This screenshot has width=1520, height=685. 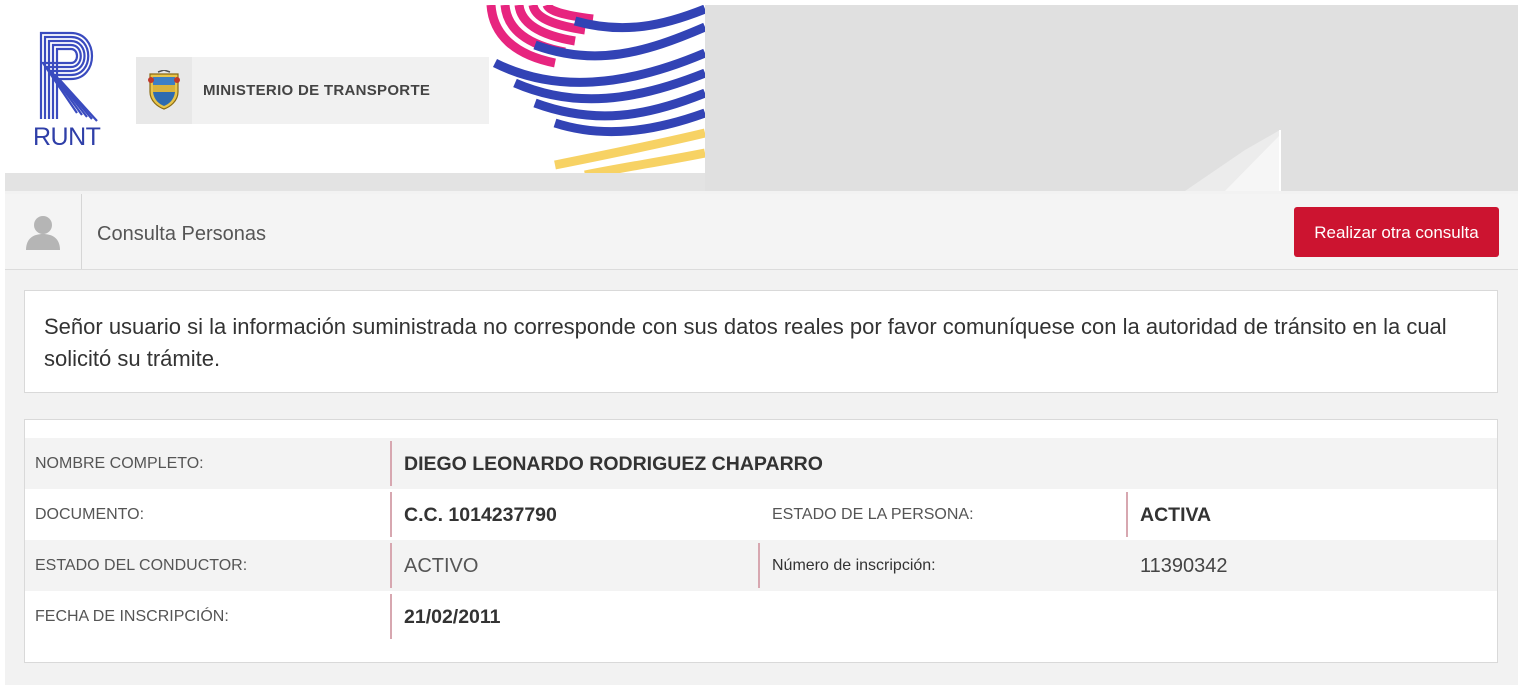 I want to click on ministry-logo: MINISTERIO DE TRANSPORTE, so click(x=312, y=90).